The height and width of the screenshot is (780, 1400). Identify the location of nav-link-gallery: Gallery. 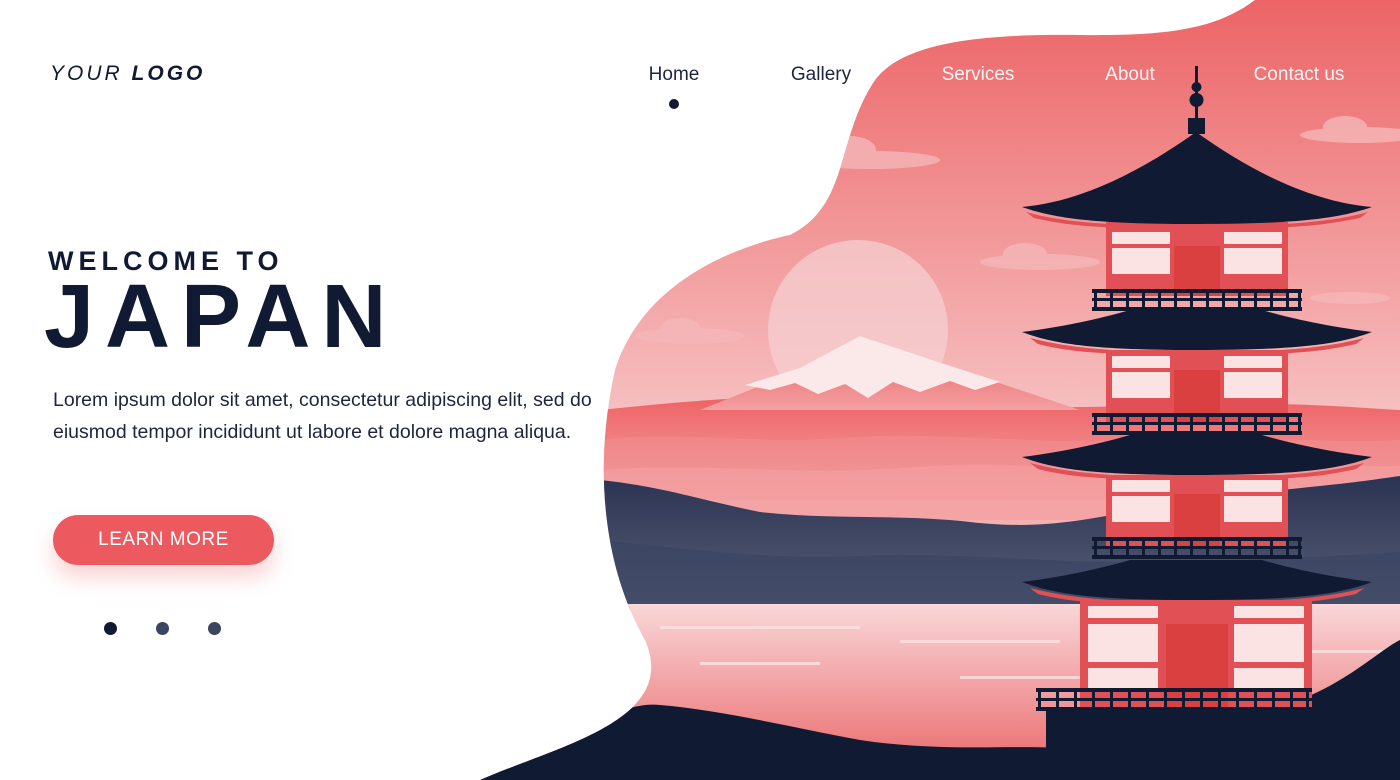
(821, 75).